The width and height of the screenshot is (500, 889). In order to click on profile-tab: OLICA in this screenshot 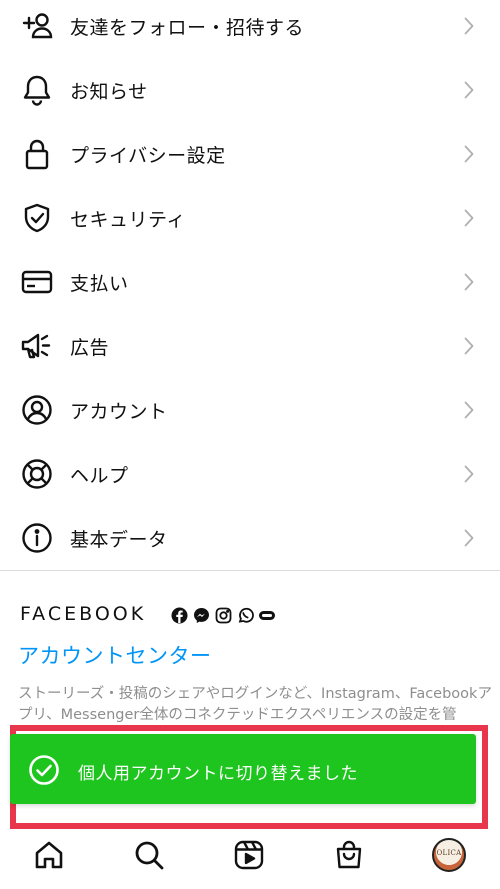, I will do `click(449, 855)`.